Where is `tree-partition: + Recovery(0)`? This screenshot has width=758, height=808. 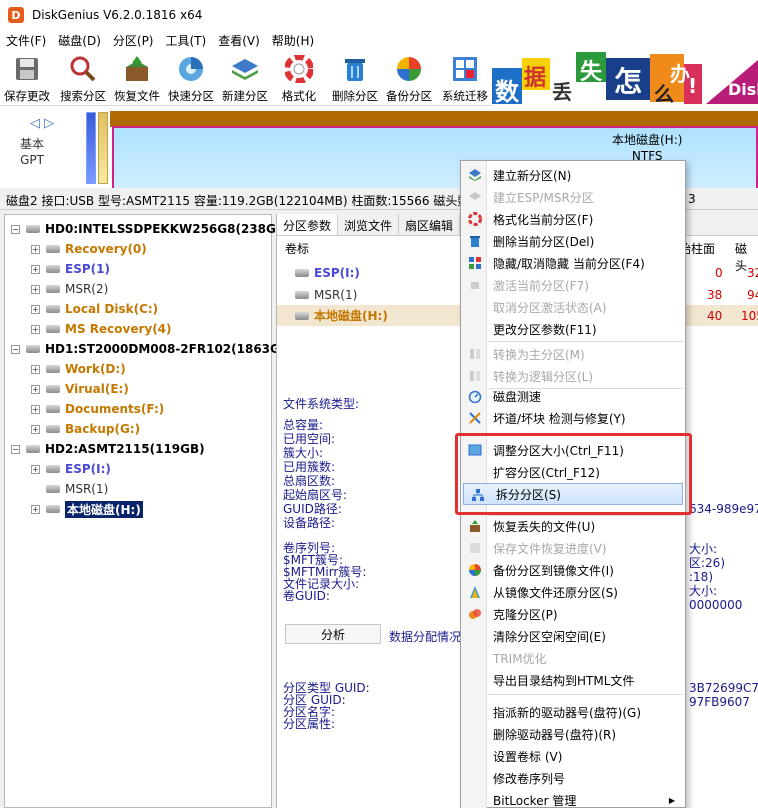
tree-partition: + Recovery(0) is located at coordinates (89, 249).